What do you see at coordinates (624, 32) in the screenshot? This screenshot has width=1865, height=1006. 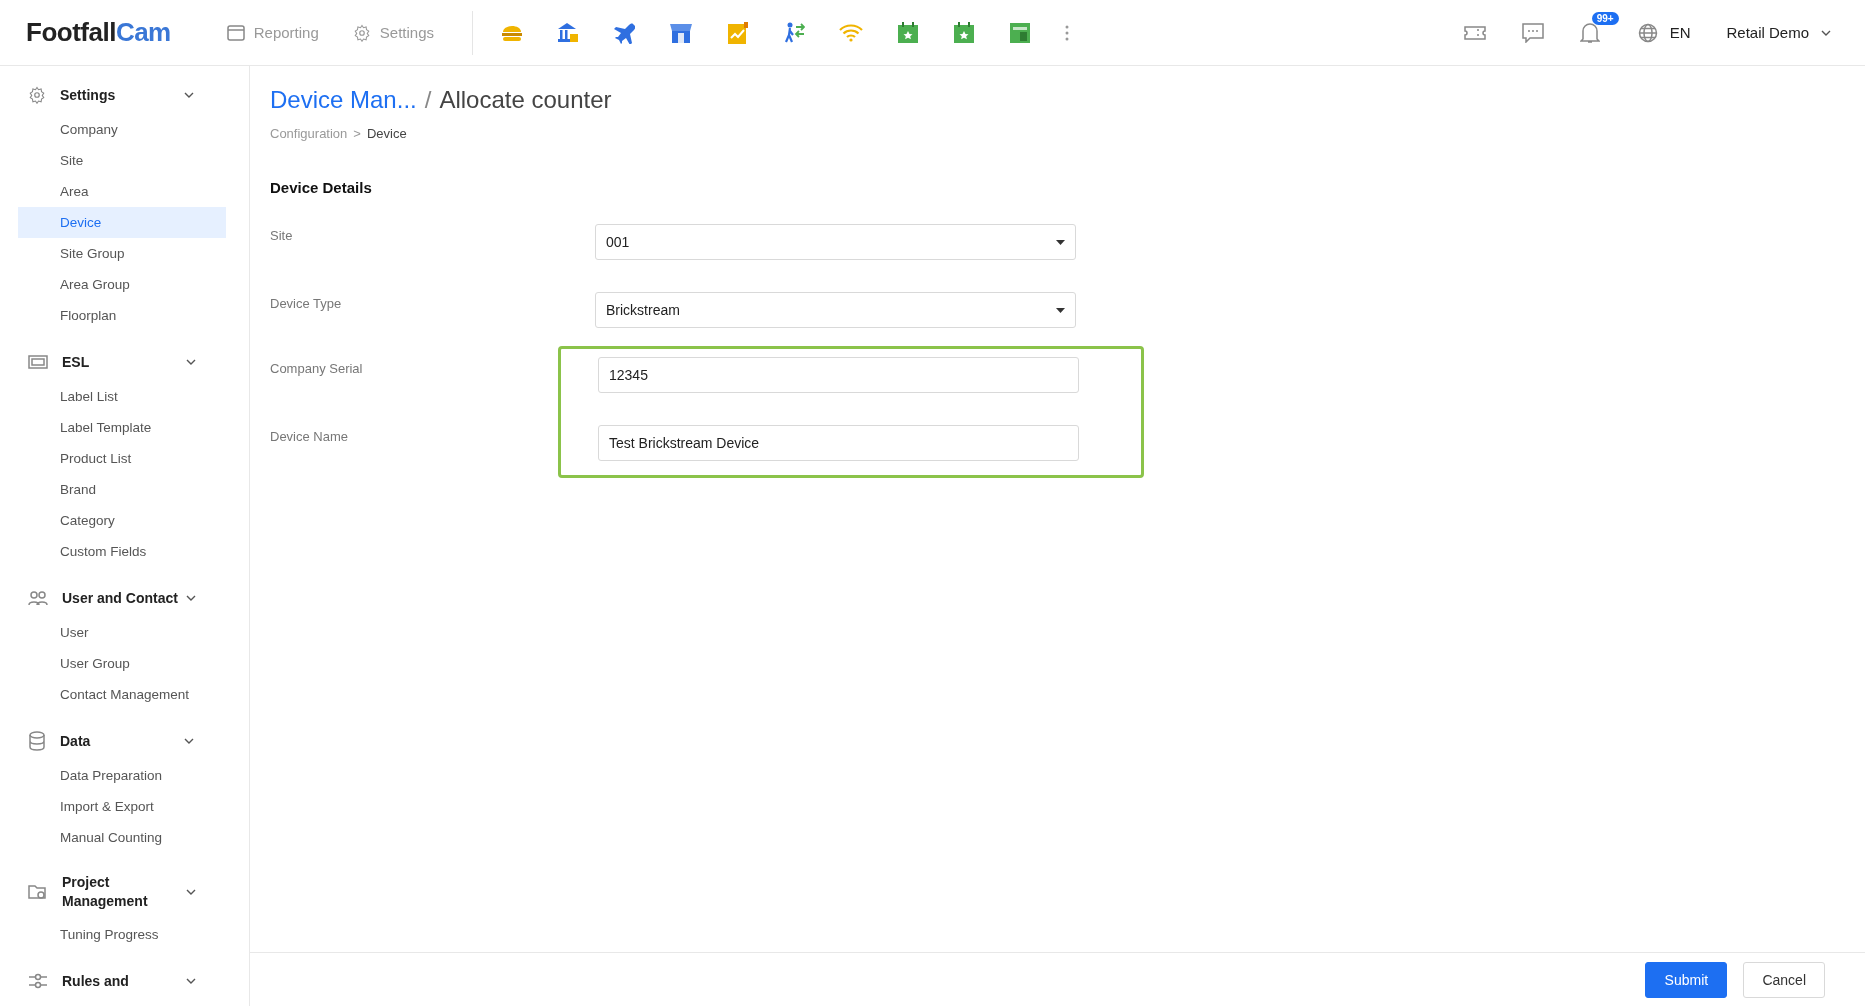 I see `airplane-icon` at bounding box center [624, 32].